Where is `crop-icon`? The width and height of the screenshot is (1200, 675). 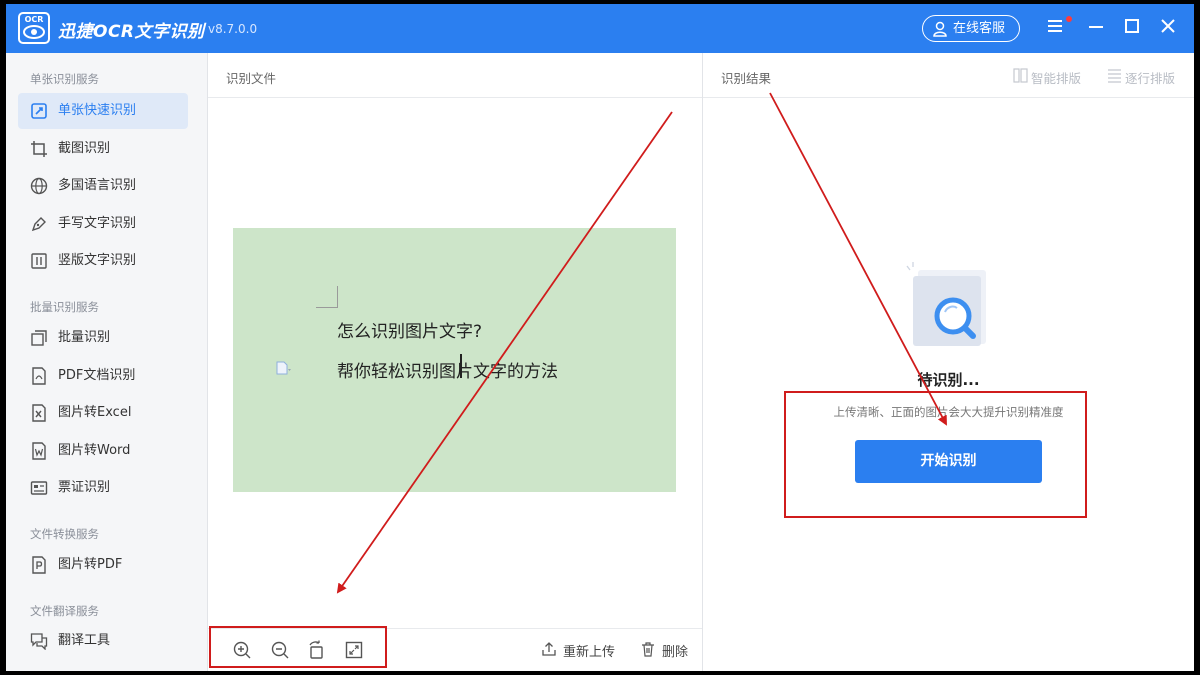 crop-icon is located at coordinates (39, 149).